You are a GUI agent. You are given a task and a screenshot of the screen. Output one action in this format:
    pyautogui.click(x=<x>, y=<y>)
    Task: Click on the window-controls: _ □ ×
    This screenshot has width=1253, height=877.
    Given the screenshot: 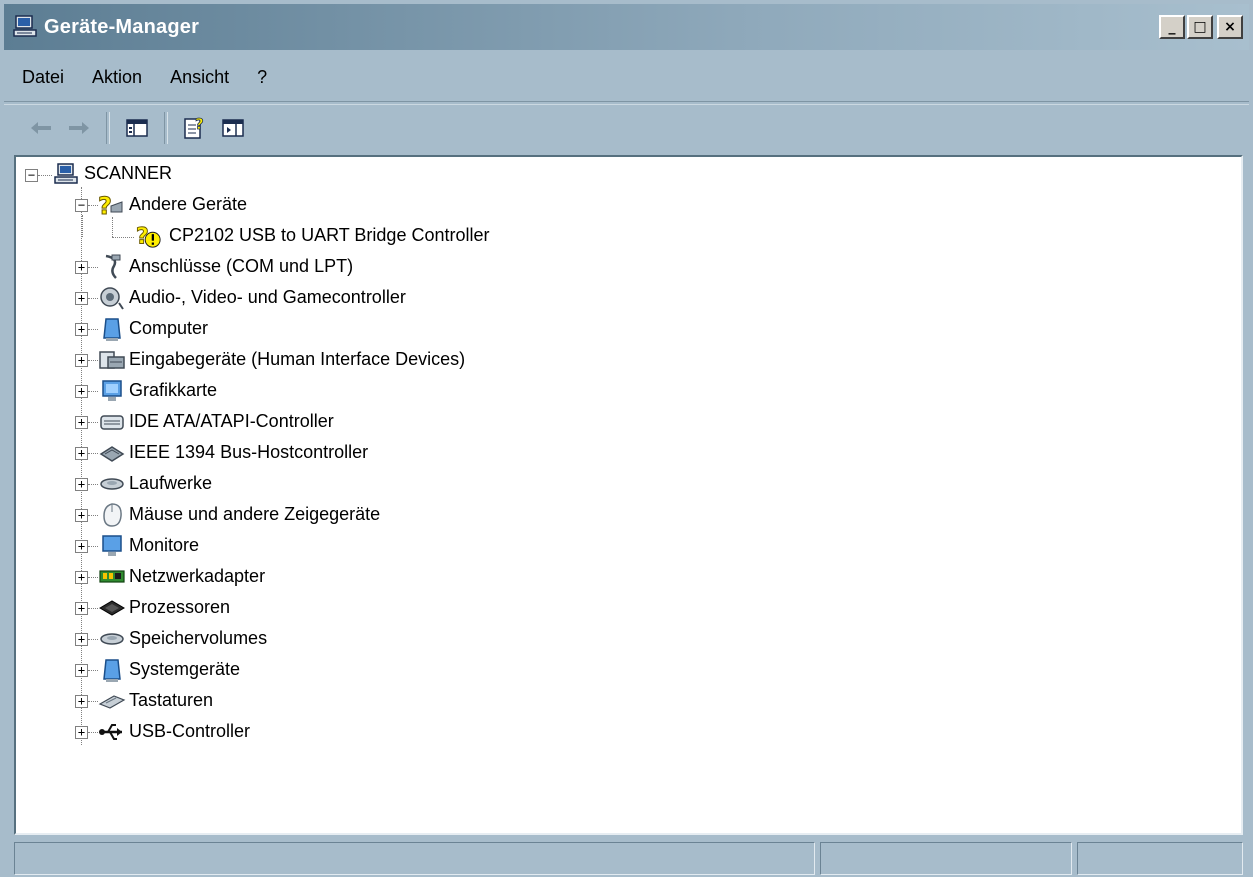 What is the action you would take?
    pyautogui.click(x=1201, y=27)
    